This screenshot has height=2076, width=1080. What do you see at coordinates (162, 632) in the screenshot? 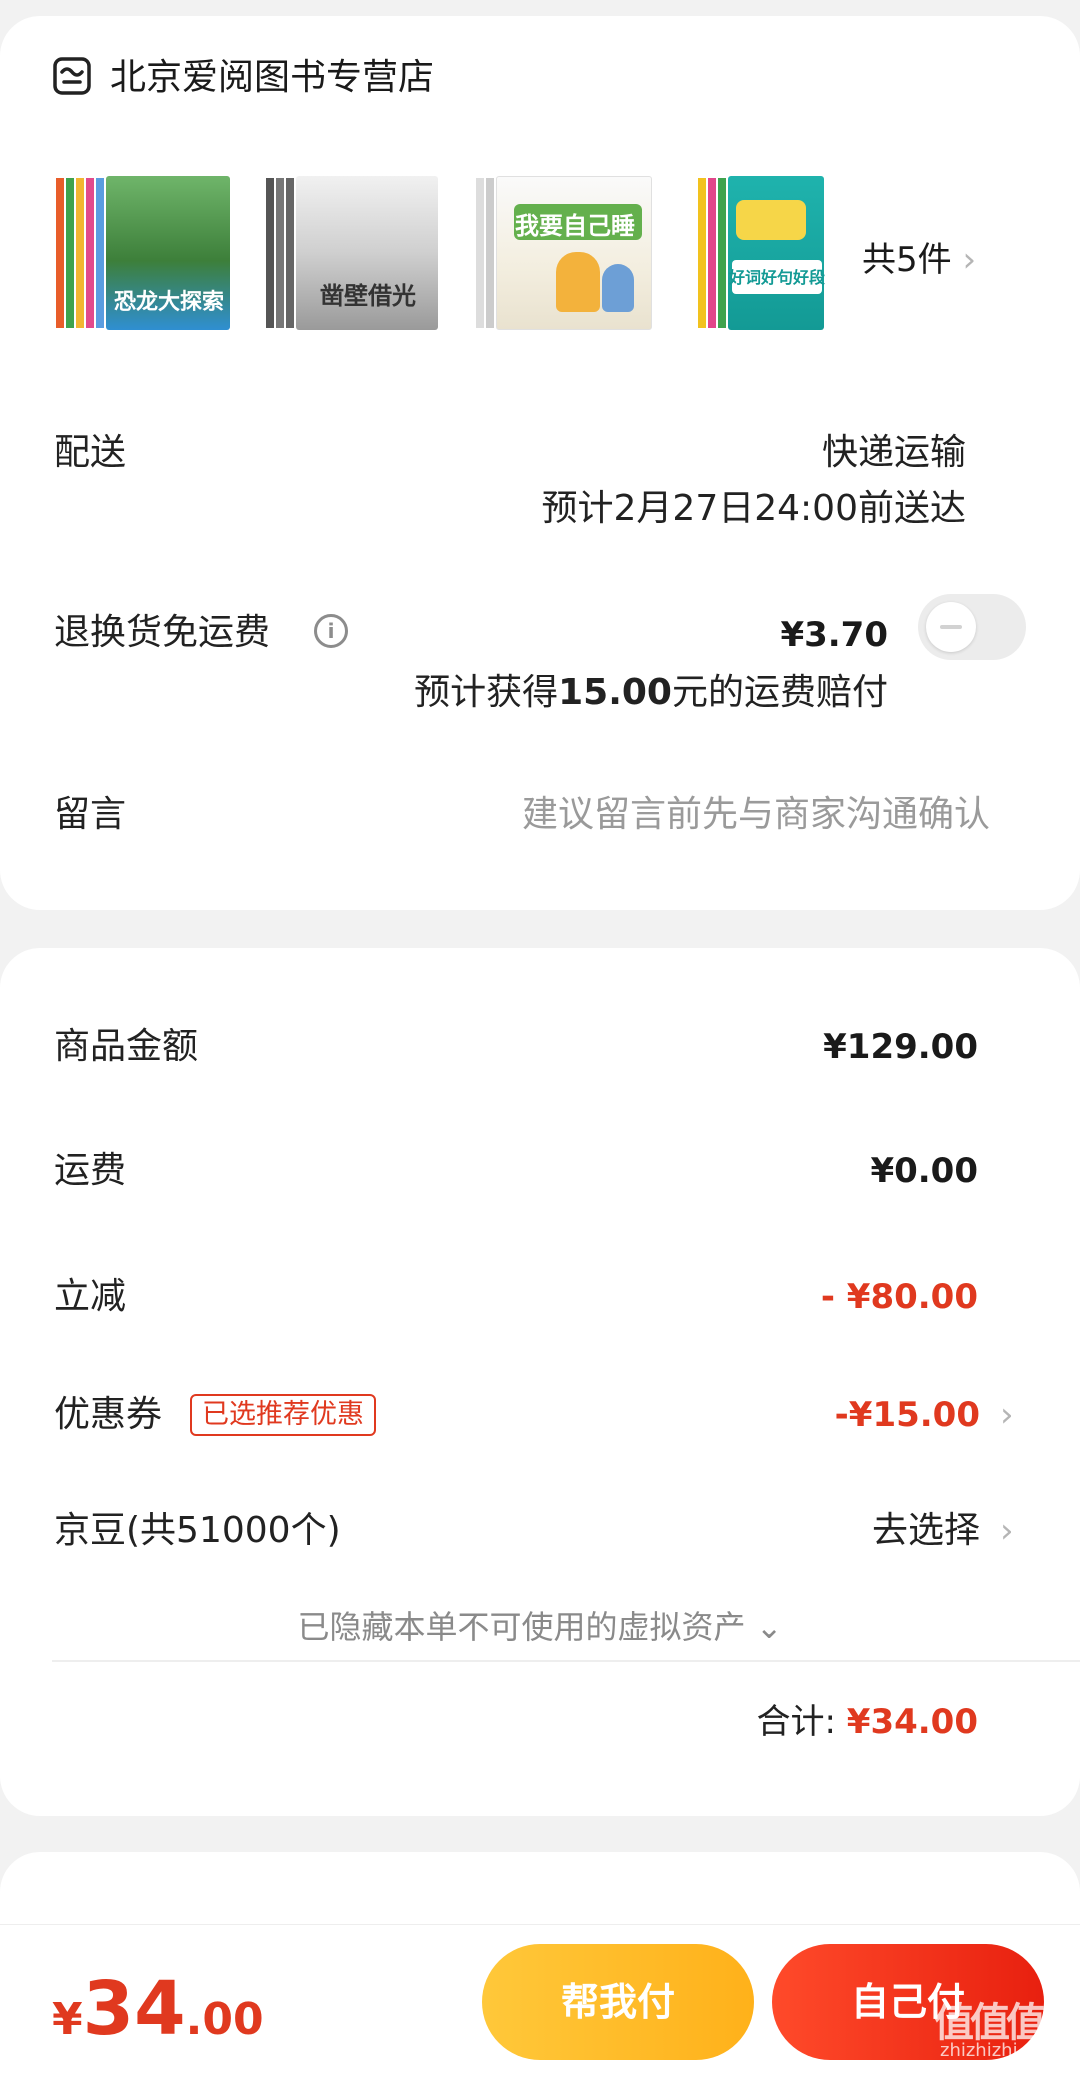
I see `return-insurance-label: 退换货免运费` at bounding box center [162, 632].